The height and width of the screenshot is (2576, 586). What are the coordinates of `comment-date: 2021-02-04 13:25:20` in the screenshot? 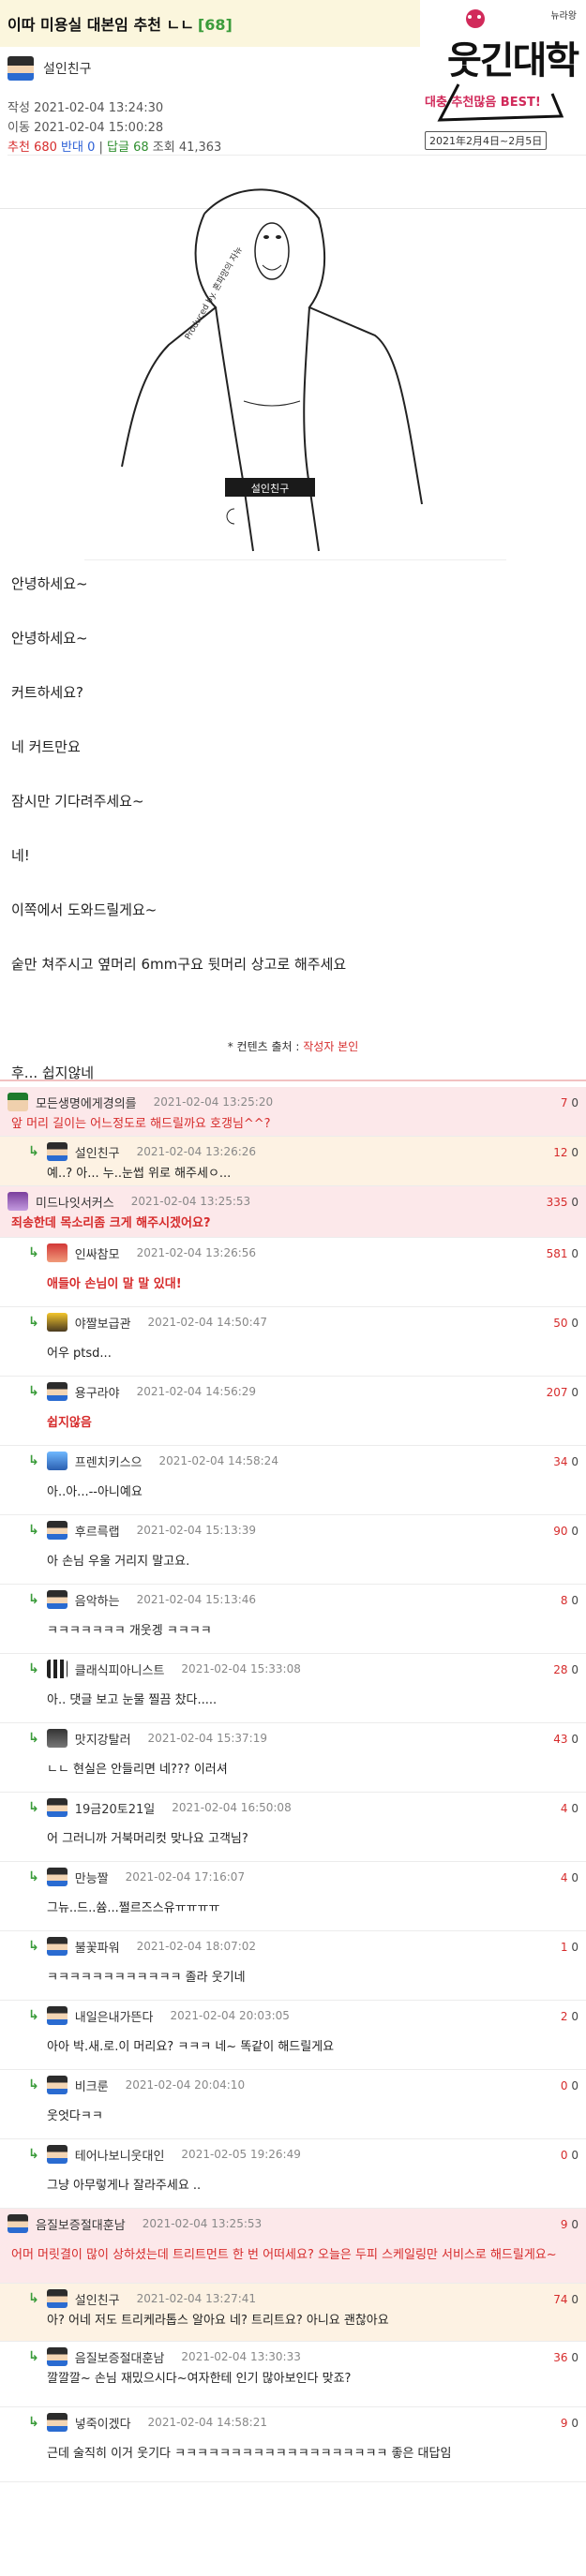 It's located at (213, 1102).